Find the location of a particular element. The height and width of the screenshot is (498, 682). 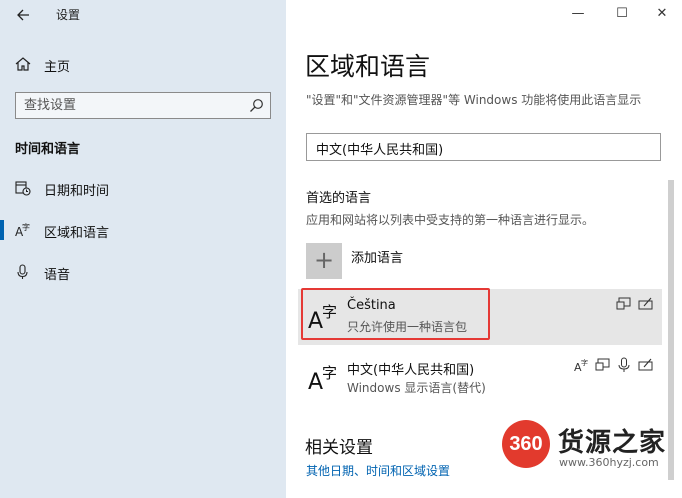

close-button: ✕ is located at coordinates (662, 14).